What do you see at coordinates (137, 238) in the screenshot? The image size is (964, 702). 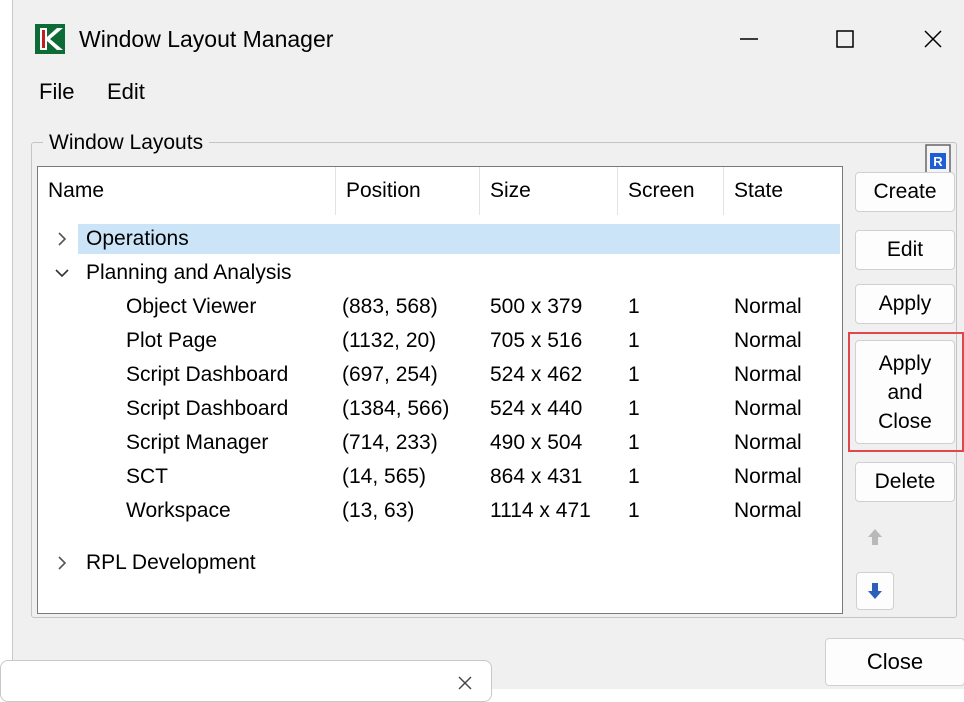 I see `tree-group-label: Operations` at bounding box center [137, 238].